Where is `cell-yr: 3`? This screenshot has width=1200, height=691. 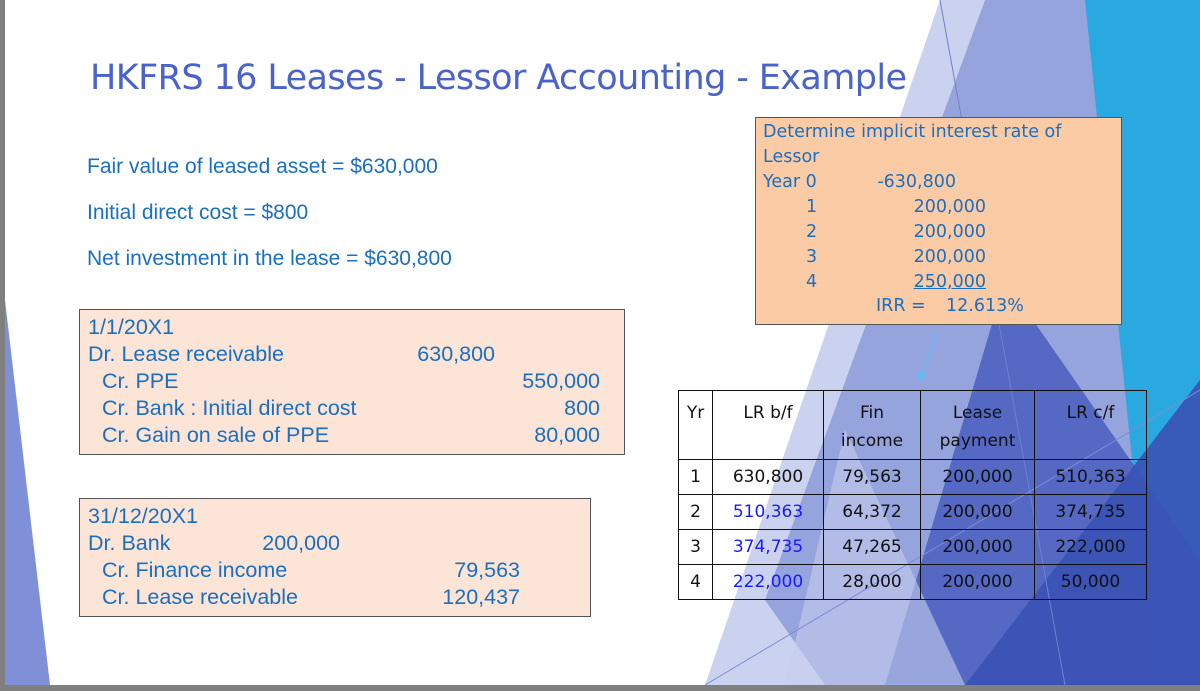 cell-yr: 3 is located at coordinates (695, 547).